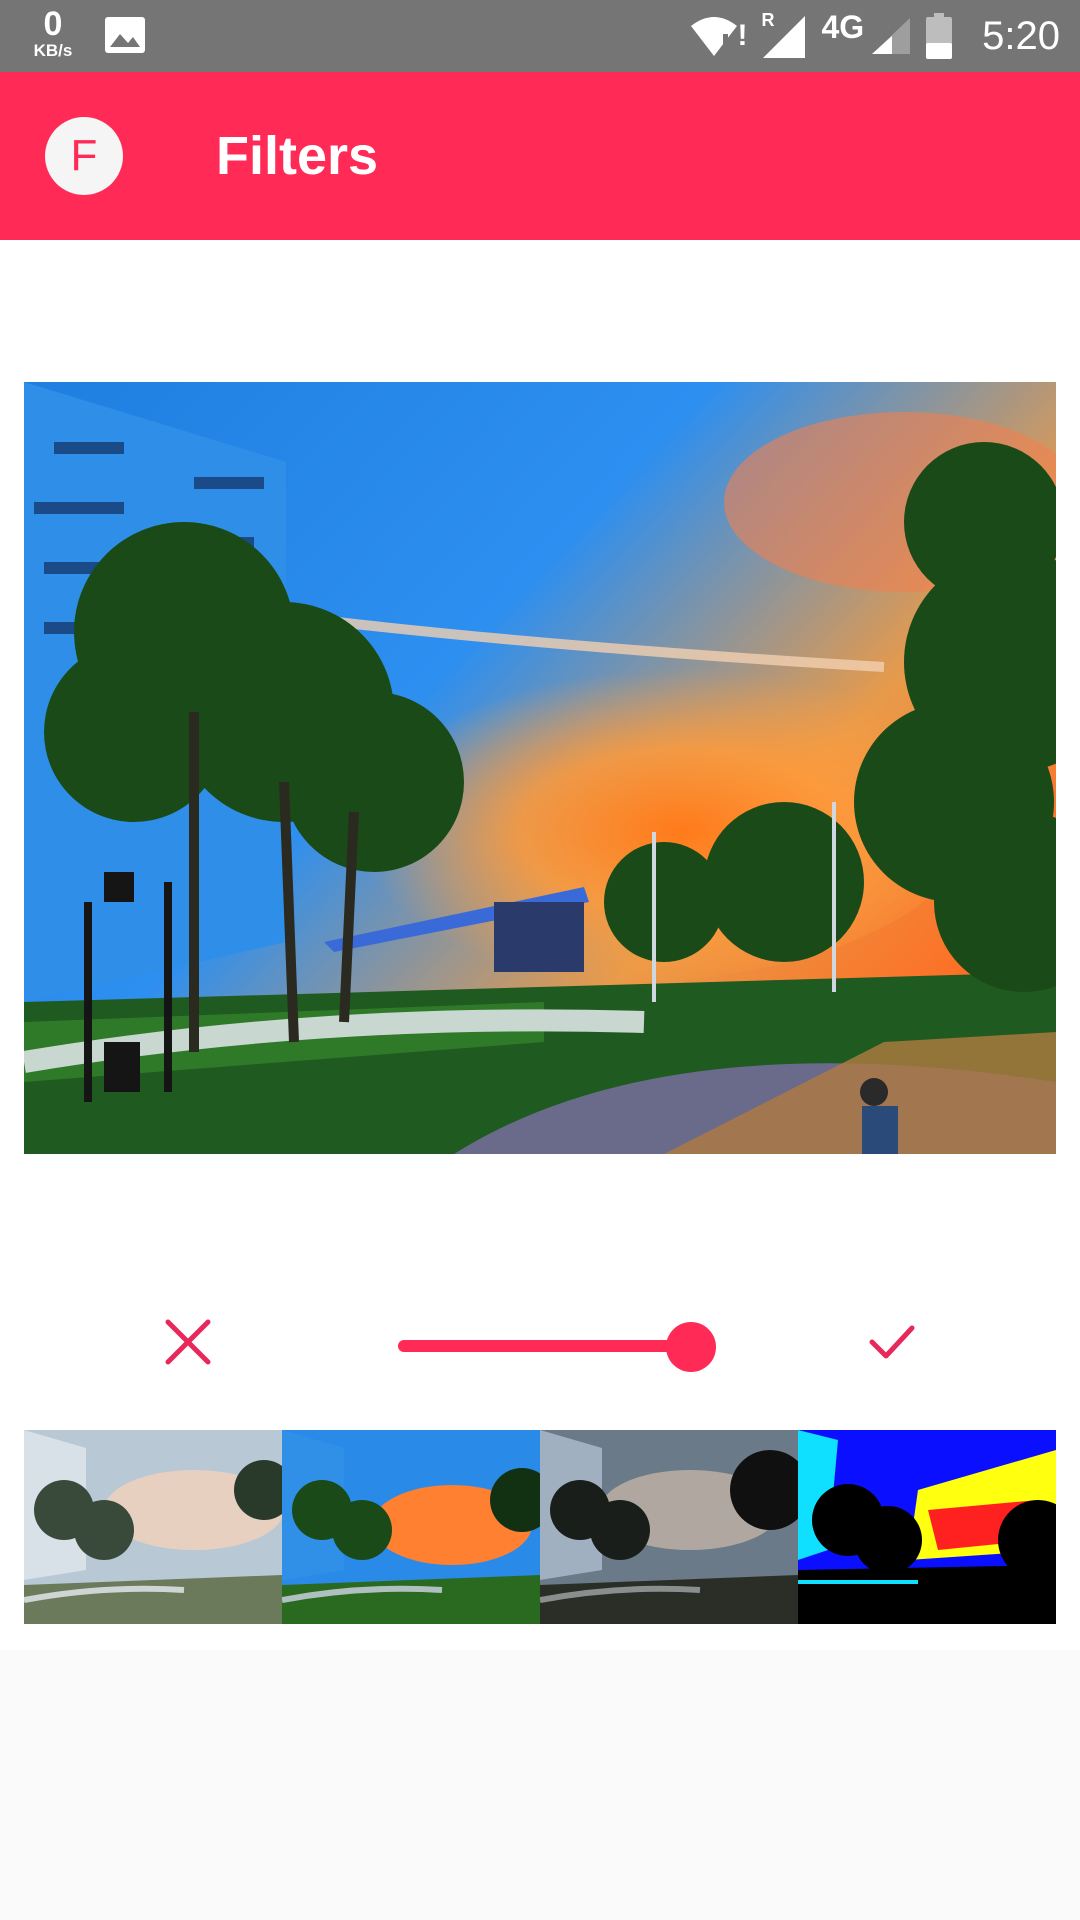 The width and height of the screenshot is (1080, 1920). I want to click on network-speed-unit: KB/s, so click(53, 50).